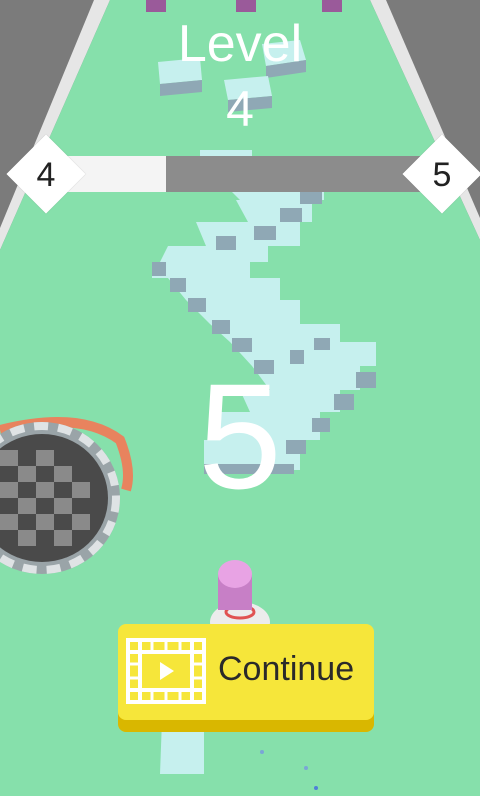  Describe the element at coordinates (240, 44) in the screenshot. I see `level-label: Level` at that location.